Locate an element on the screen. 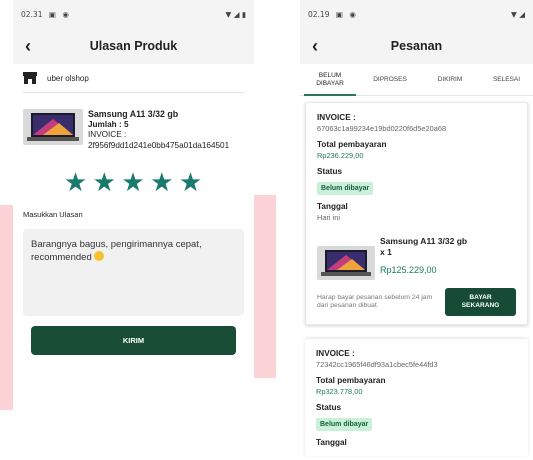 Image resolution: width=533 pixels, height=460 pixels. smile-emoji-icon is located at coordinates (99, 256).